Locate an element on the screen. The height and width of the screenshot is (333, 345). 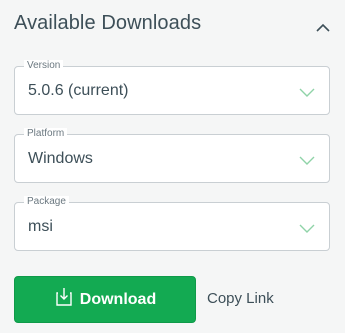
collapse-button is located at coordinates (323, 28).